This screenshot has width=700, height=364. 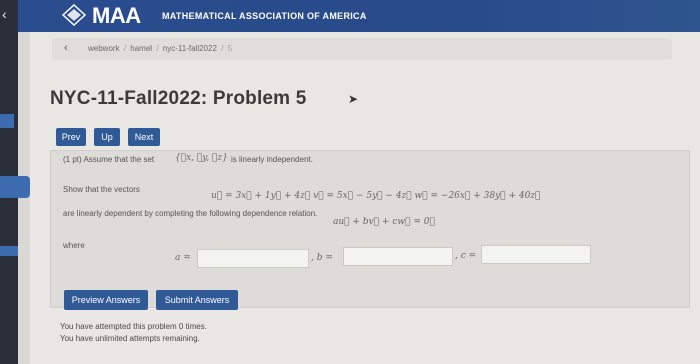 I want to click on submit-answers-button: Submit Answers, so click(x=197, y=300).